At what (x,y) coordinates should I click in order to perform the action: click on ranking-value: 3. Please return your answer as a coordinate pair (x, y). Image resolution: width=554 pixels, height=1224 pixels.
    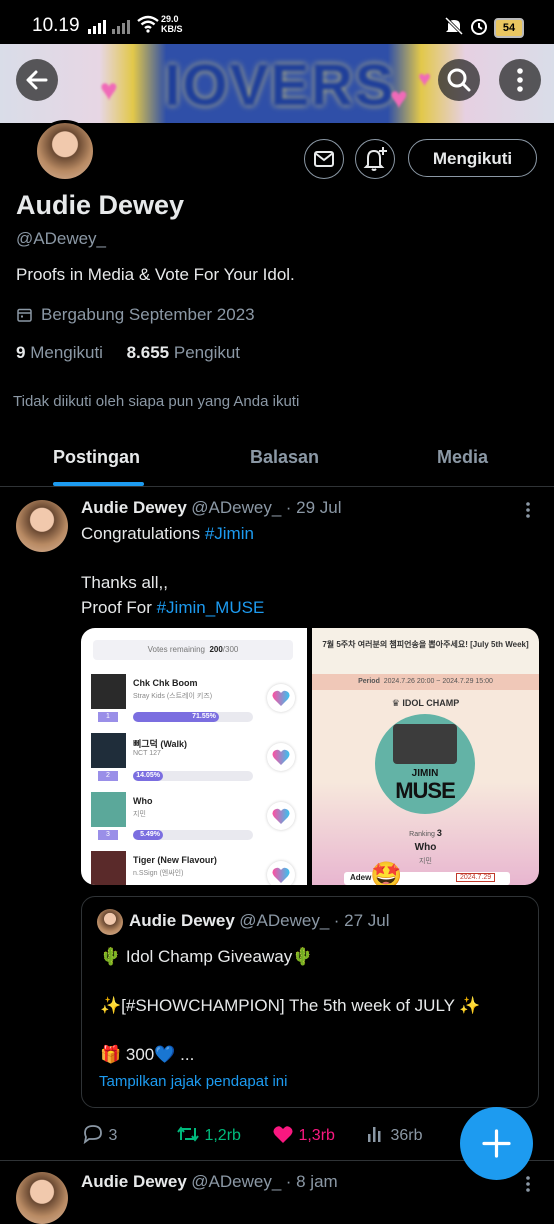
    Looking at the image, I should click on (439, 833).